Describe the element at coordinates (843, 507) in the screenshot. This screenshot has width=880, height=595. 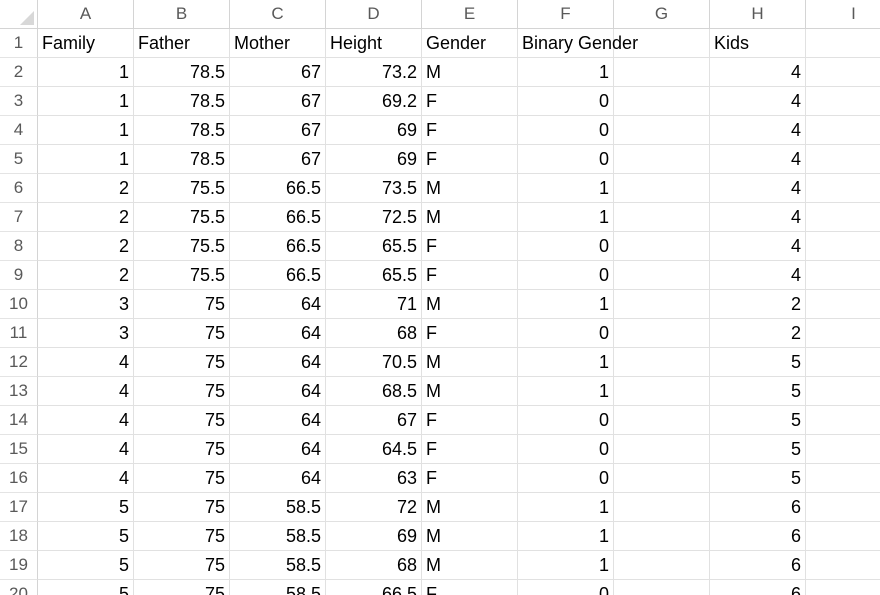
I see `cell-i17` at that location.